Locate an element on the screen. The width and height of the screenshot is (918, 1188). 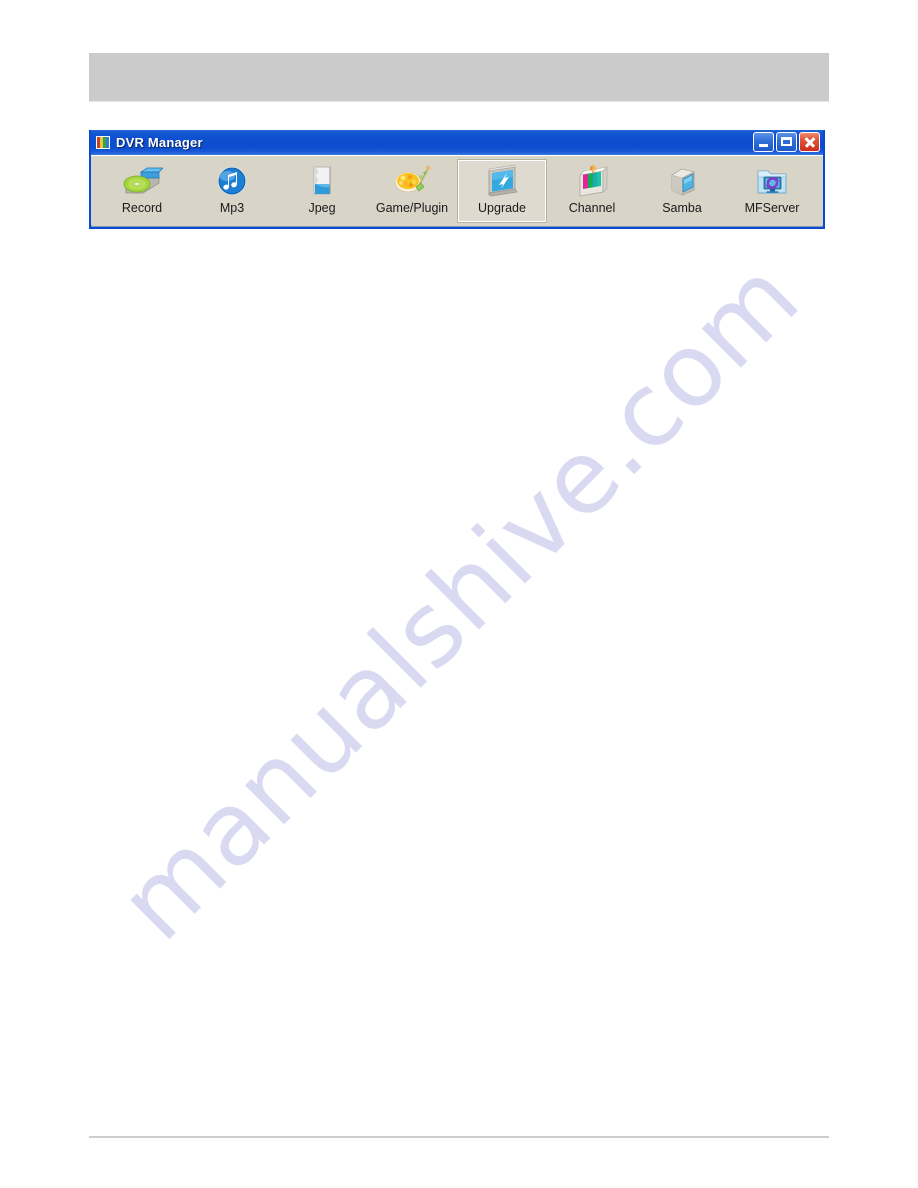
palette-icon is located at coordinates (412, 181).